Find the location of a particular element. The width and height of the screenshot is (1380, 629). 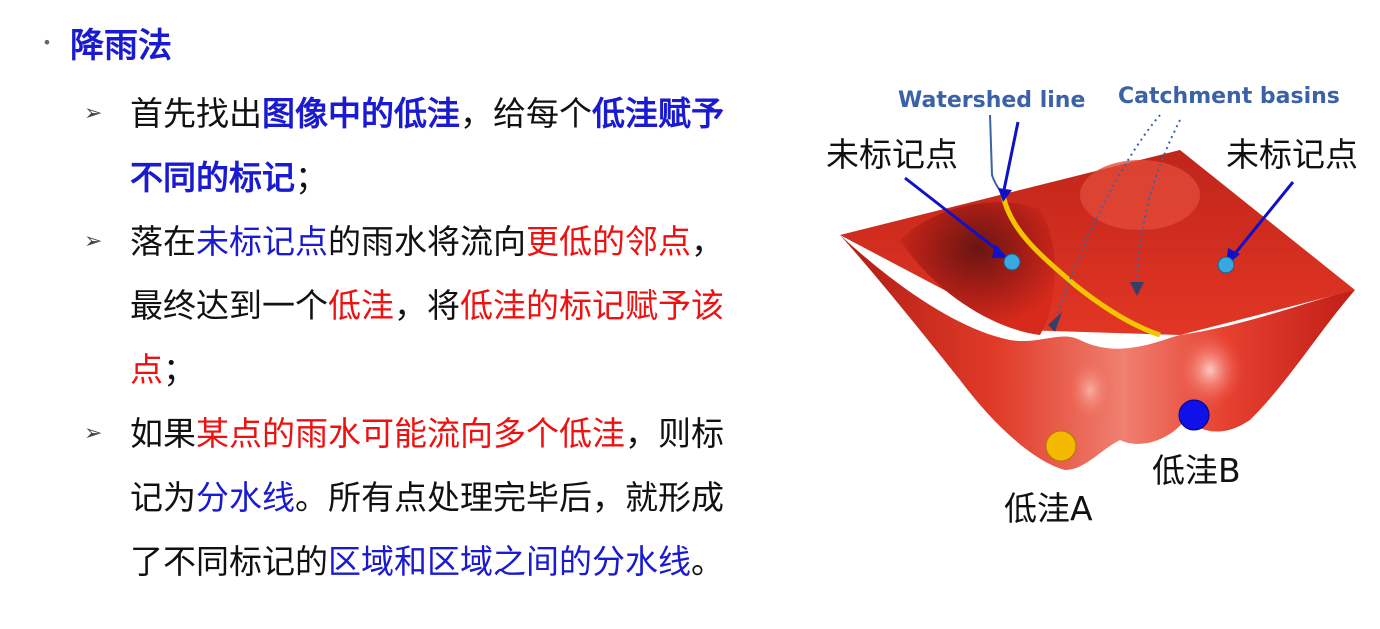

unmarked-point-right is located at coordinates (1226, 265).